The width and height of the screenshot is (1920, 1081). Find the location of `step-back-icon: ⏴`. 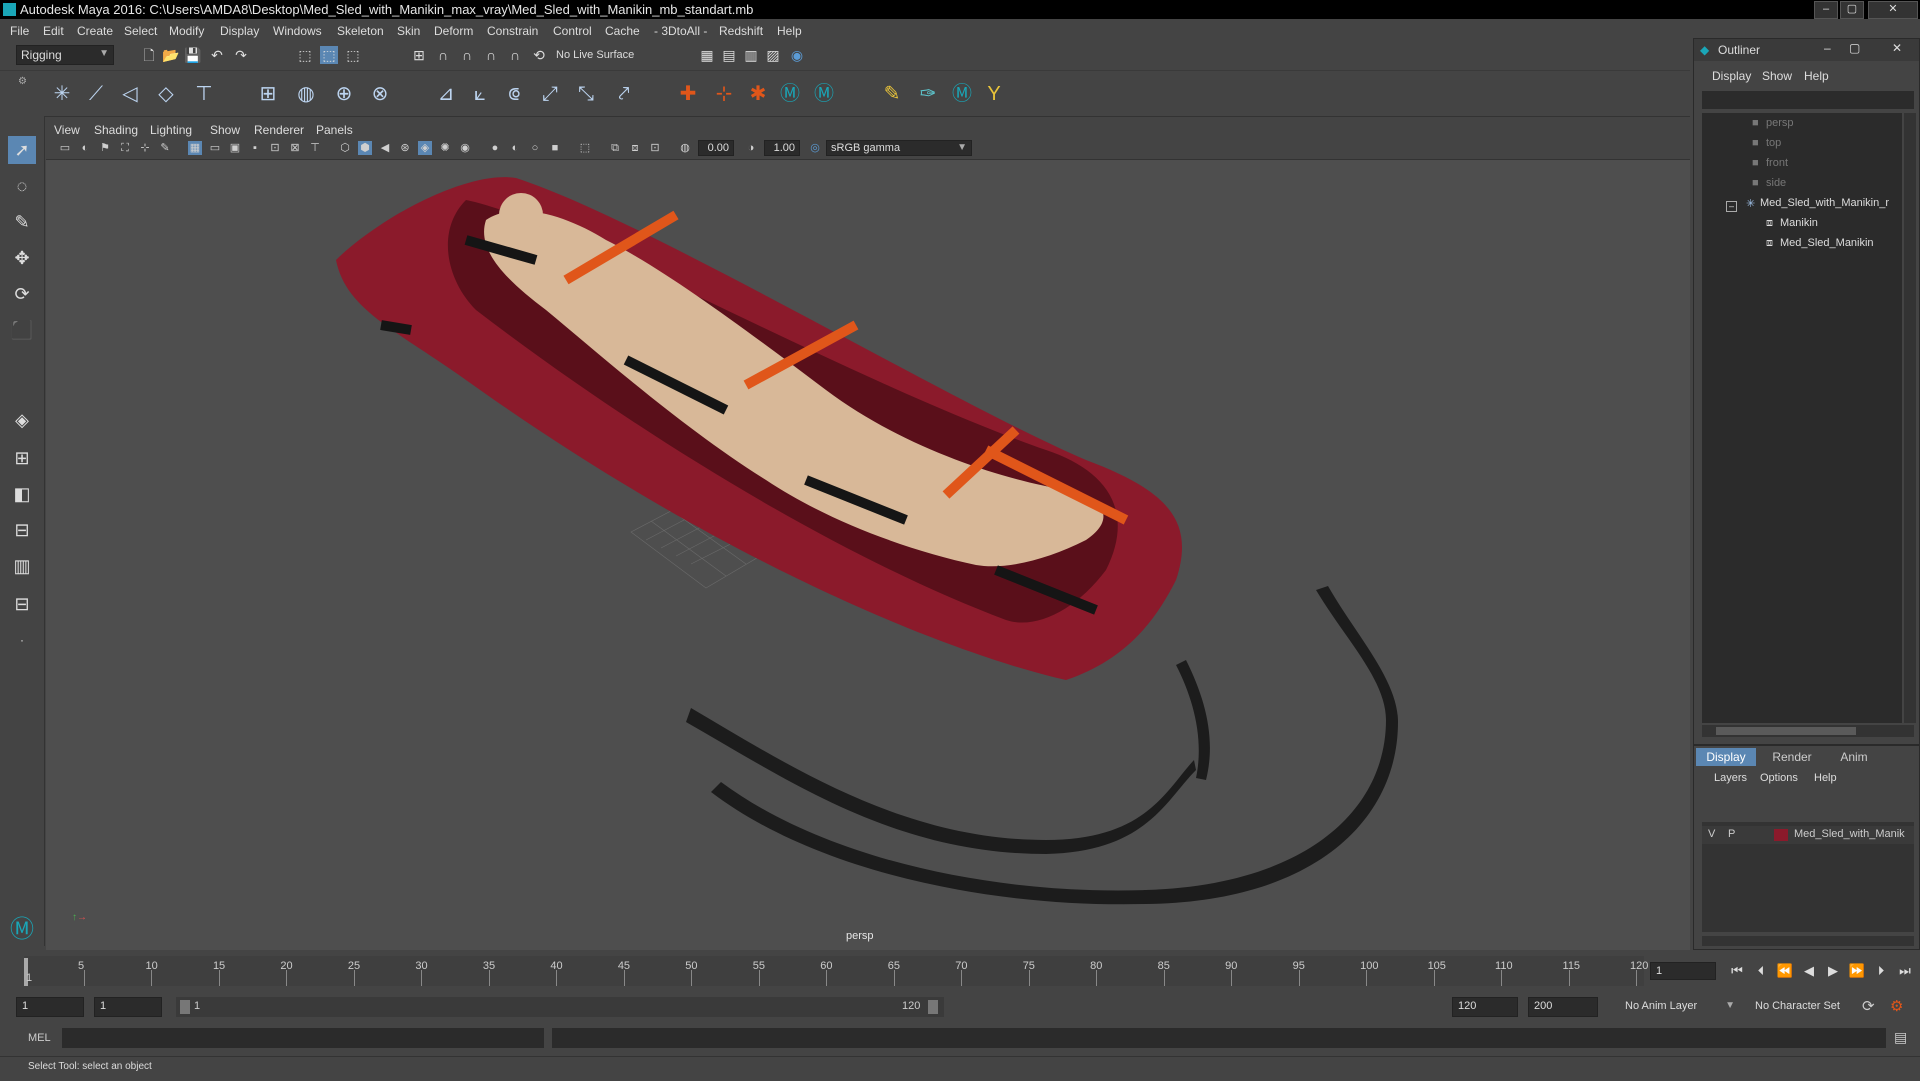

step-back-icon: ⏴ is located at coordinates (1761, 971).